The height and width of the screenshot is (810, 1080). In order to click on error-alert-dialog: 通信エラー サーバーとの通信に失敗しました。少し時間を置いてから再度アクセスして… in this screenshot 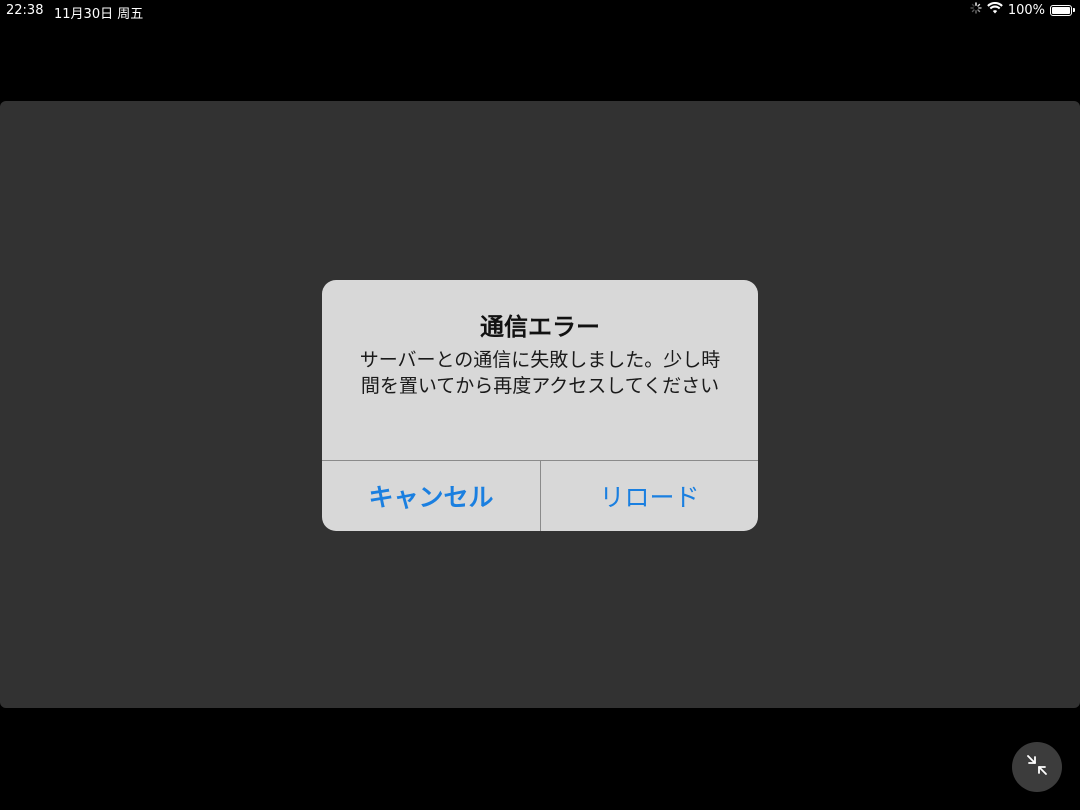, I will do `click(540, 405)`.